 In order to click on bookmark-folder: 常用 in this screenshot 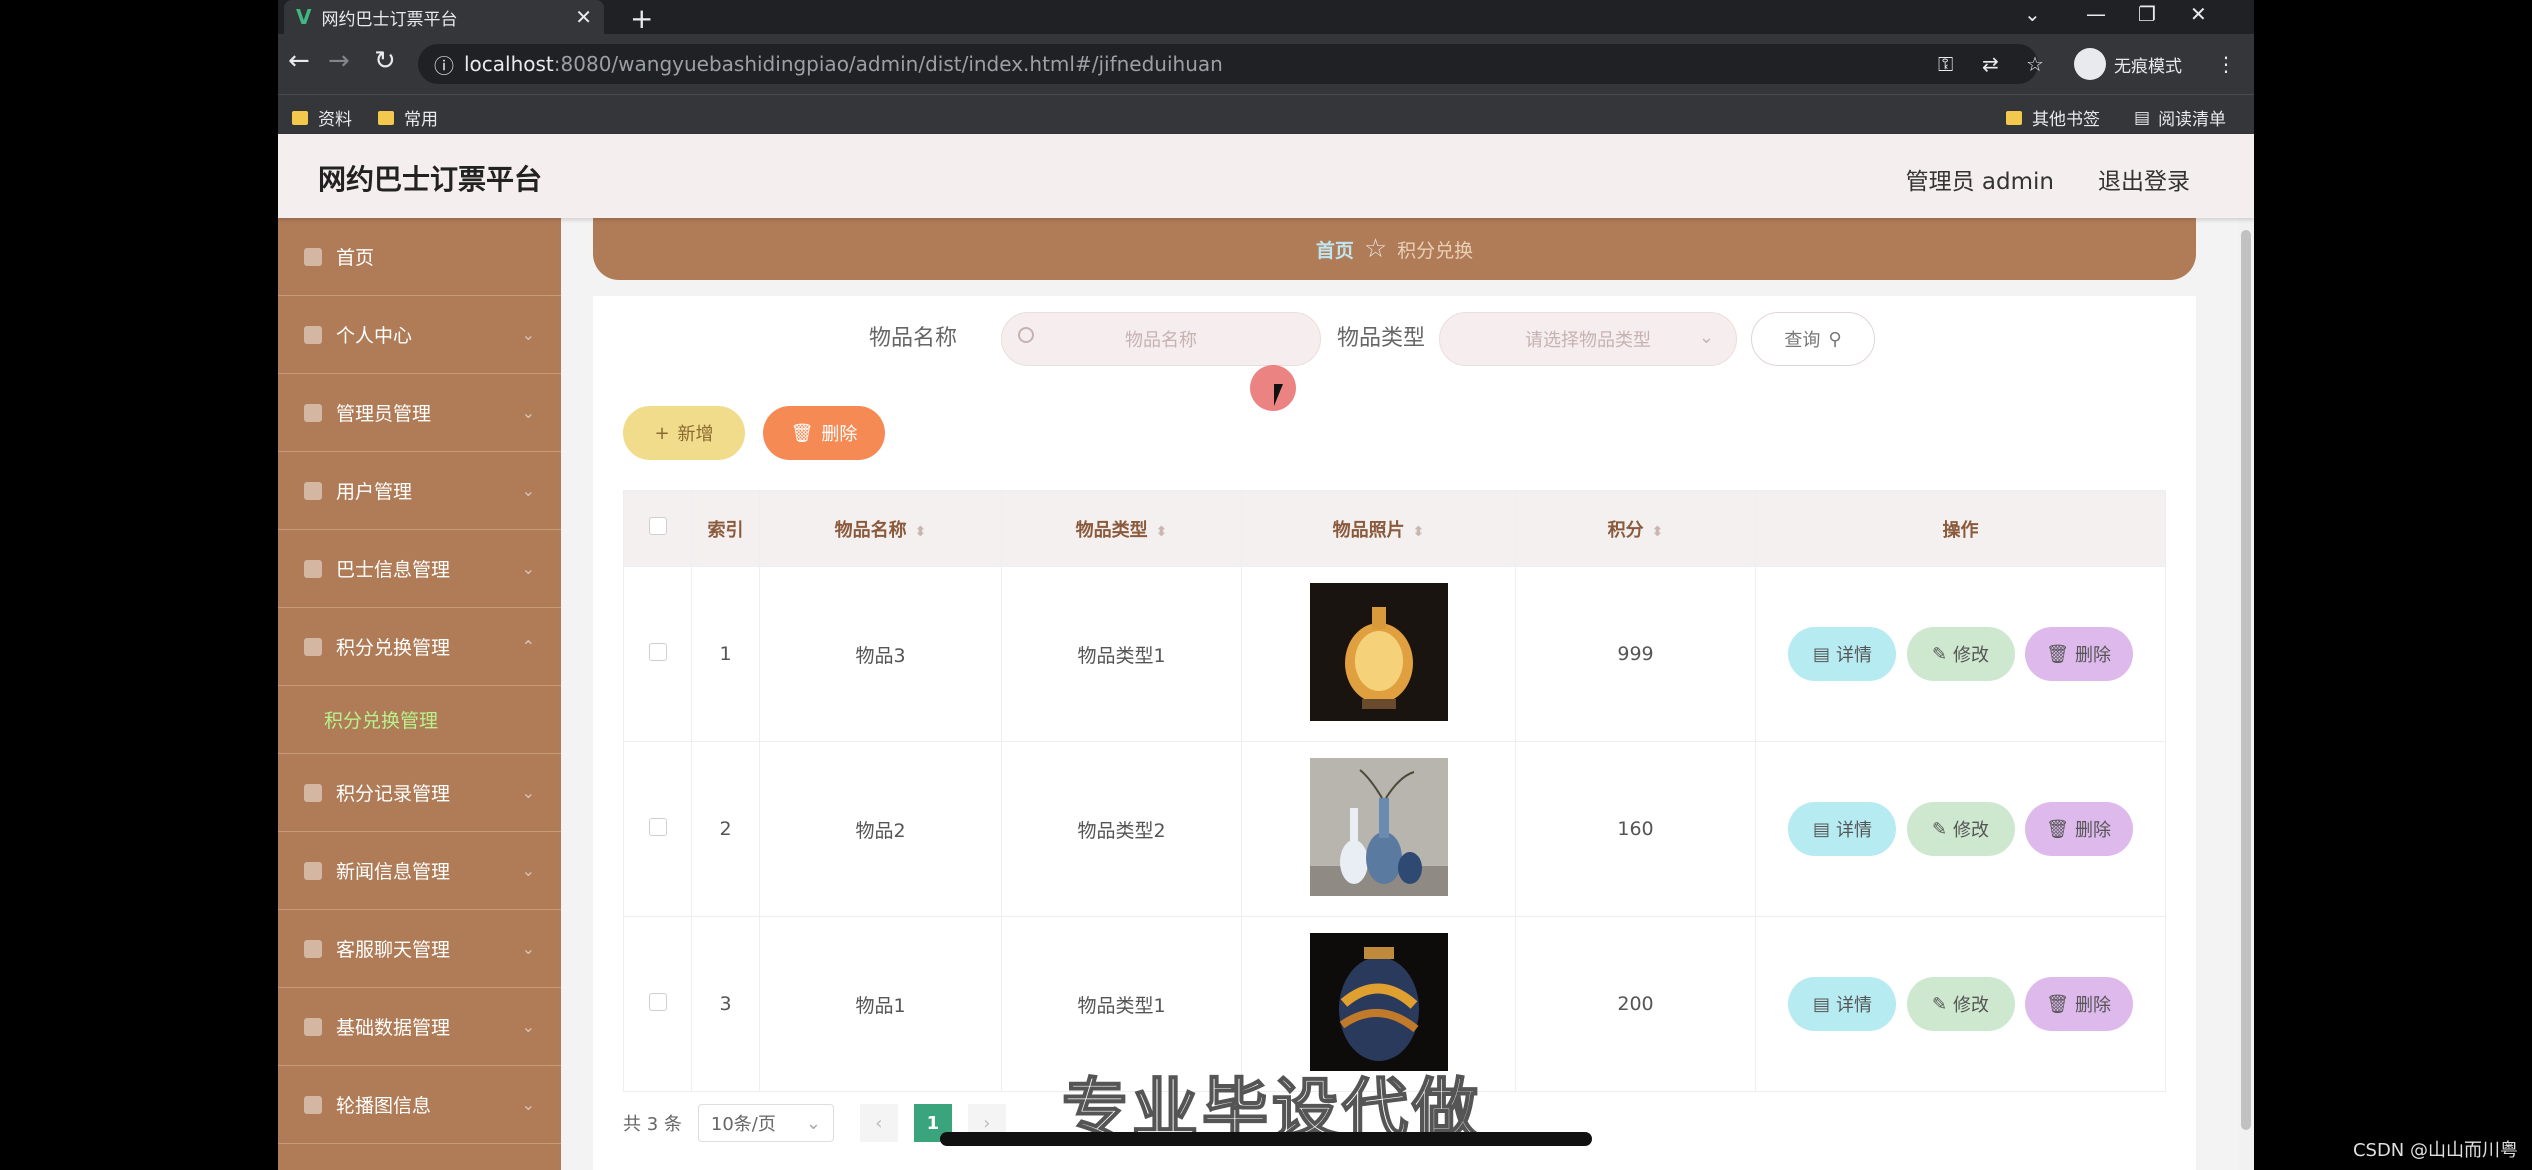, I will do `click(408, 117)`.